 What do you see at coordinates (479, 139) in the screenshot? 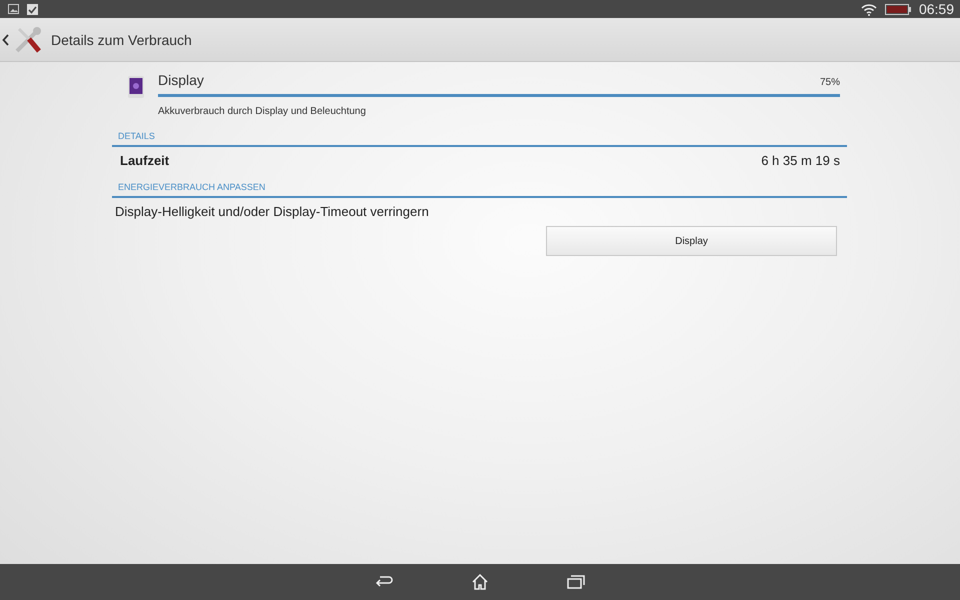
I see `section-heading: DETAILS` at bounding box center [479, 139].